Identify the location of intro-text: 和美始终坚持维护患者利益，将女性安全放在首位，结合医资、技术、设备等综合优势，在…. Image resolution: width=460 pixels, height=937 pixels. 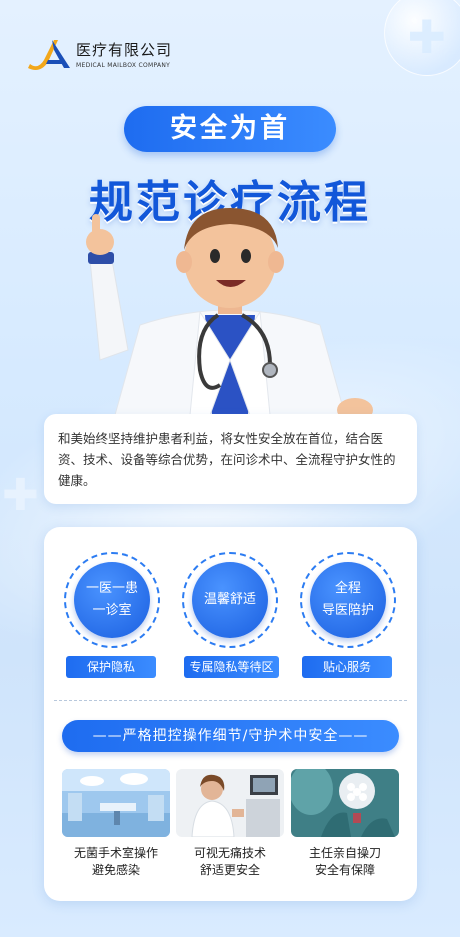
(227, 459).